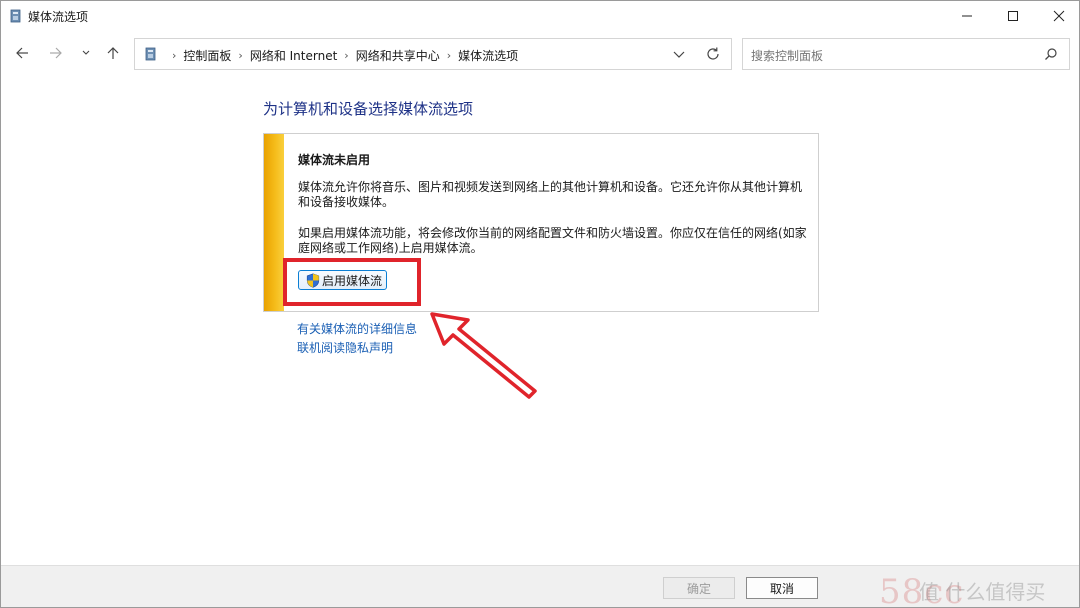  Describe the element at coordinates (787, 55) in the screenshot. I see `search-input: 搜索控制面板` at that location.